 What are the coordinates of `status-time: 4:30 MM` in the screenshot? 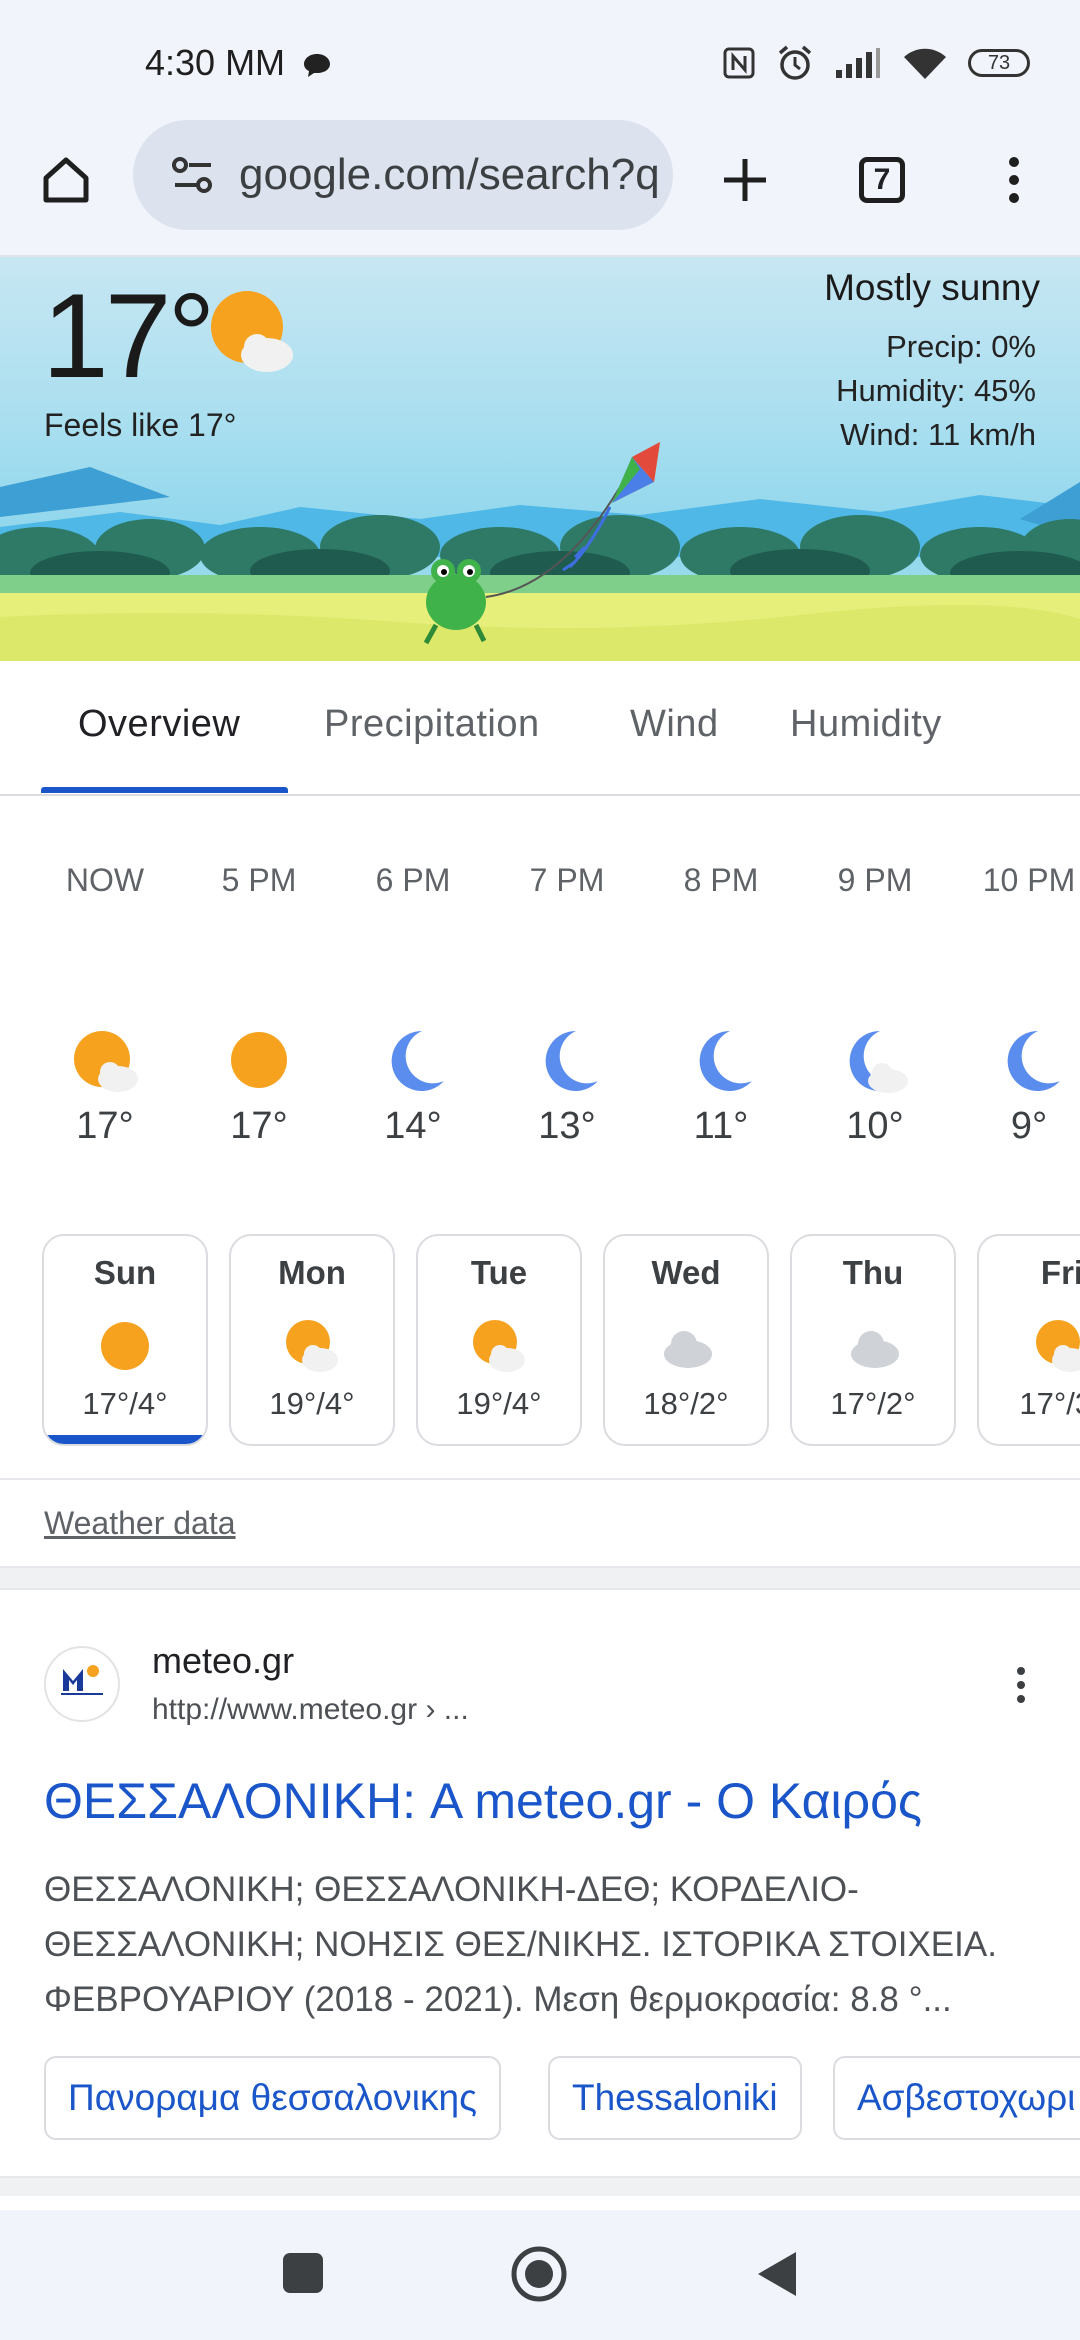 It's located at (215, 62).